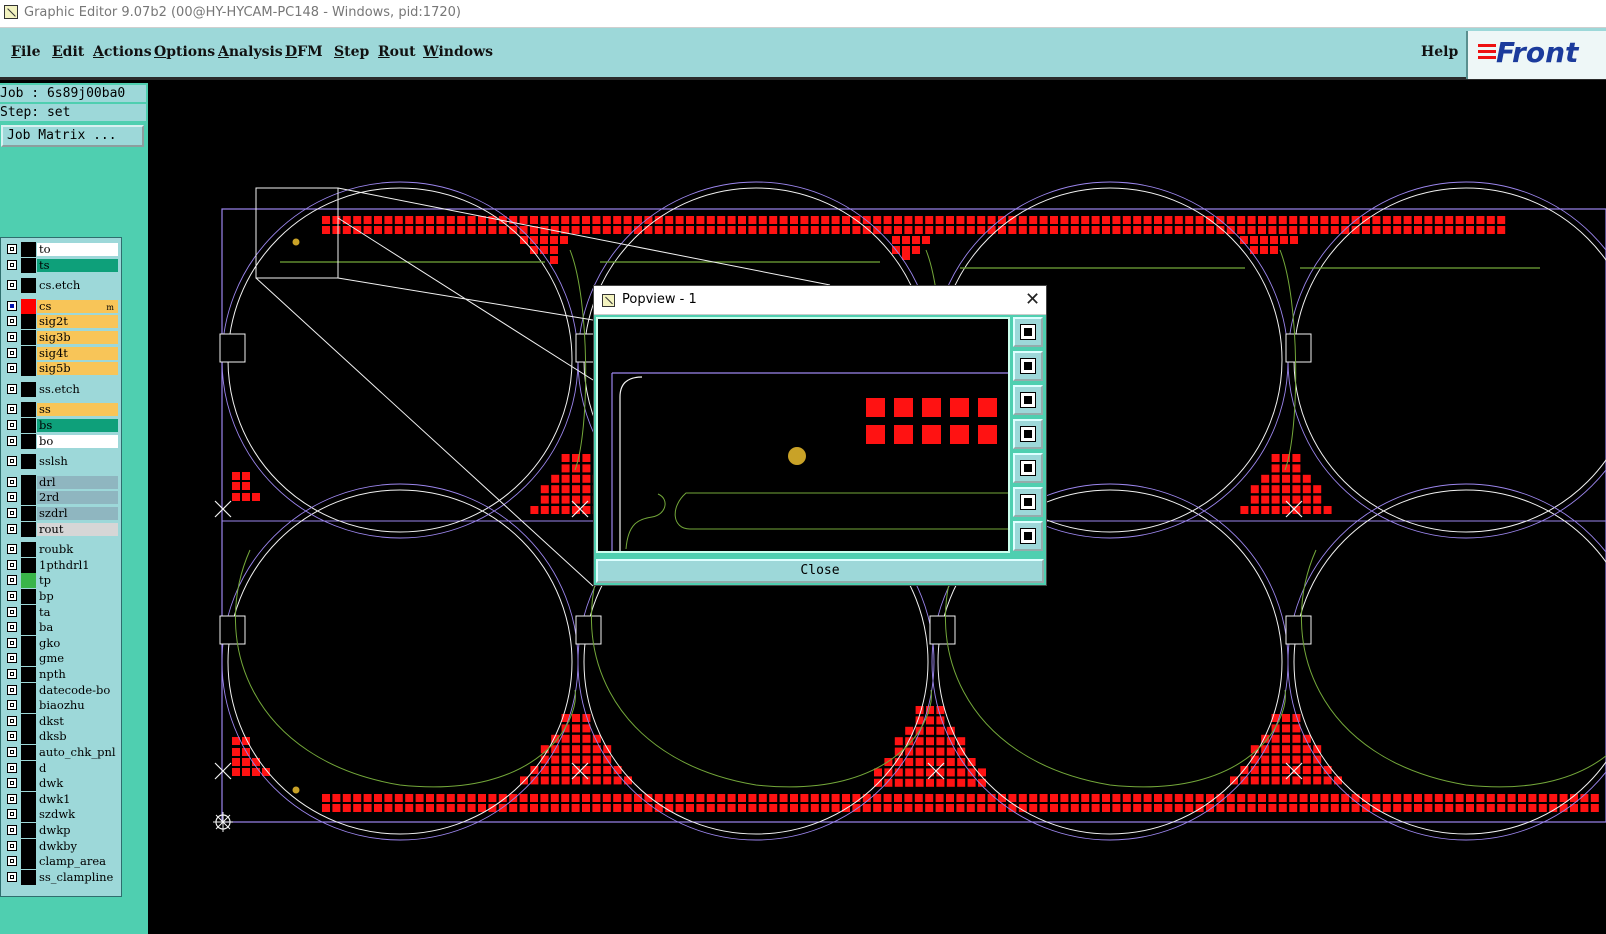 The width and height of the screenshot is (1606, 934). What do you see at coordinates (77, 612) in the screenshot?
I see `layer-name: ta` at bounding box center [77, 612].